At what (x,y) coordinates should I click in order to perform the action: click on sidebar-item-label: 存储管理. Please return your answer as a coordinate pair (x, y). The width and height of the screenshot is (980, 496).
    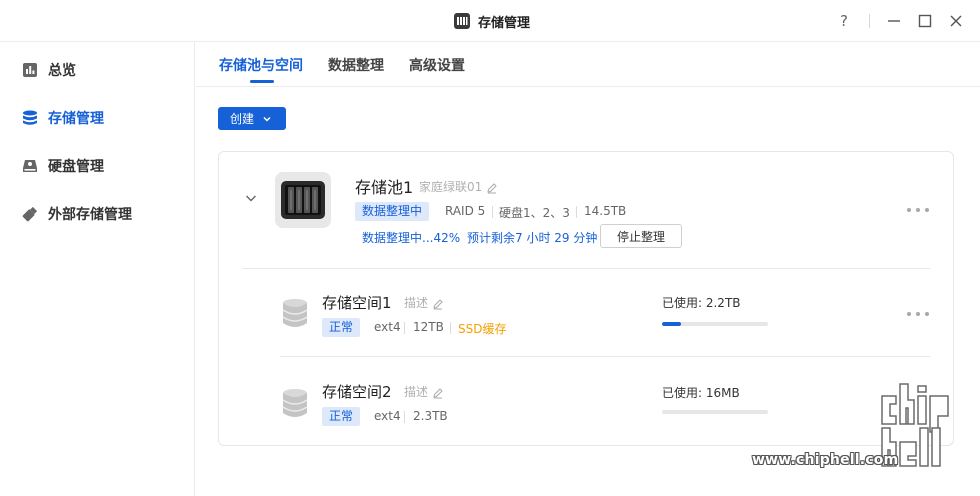
    Looking at the image, I should click on (76, 119).